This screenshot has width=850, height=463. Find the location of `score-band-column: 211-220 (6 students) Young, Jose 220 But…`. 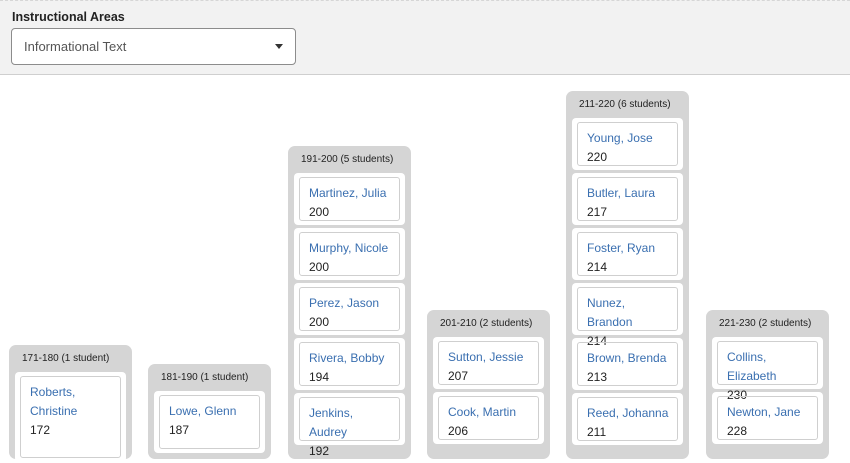

score-band-column: 211-220 (6 students) Young, Jose 220 But… is located at coordinates (627, 275).